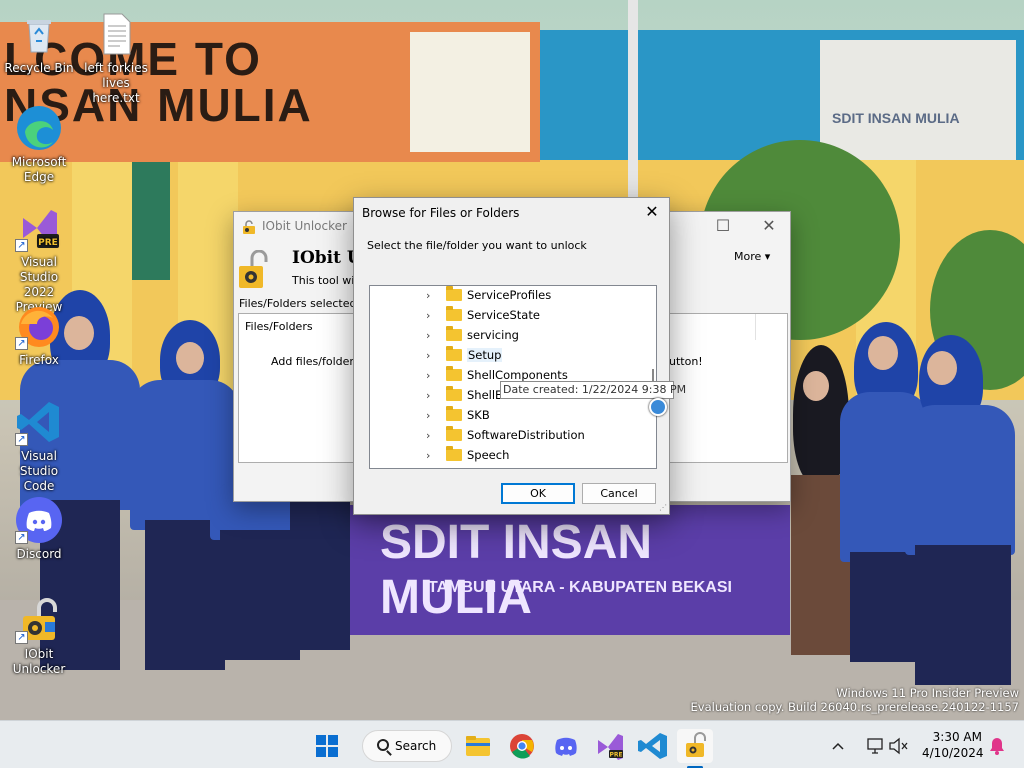 The height and width of the screenshot is (768, 1024). What do you see at coordinates (522, 746) in the screenshot?
I see `taskbar-chrome` at bounding box center [522, 746].